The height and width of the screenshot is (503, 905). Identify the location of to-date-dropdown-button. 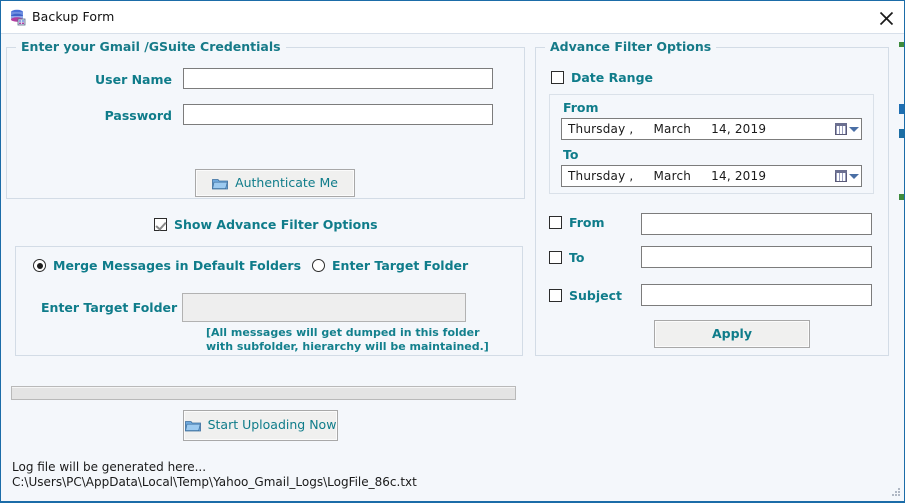
(847, 176).